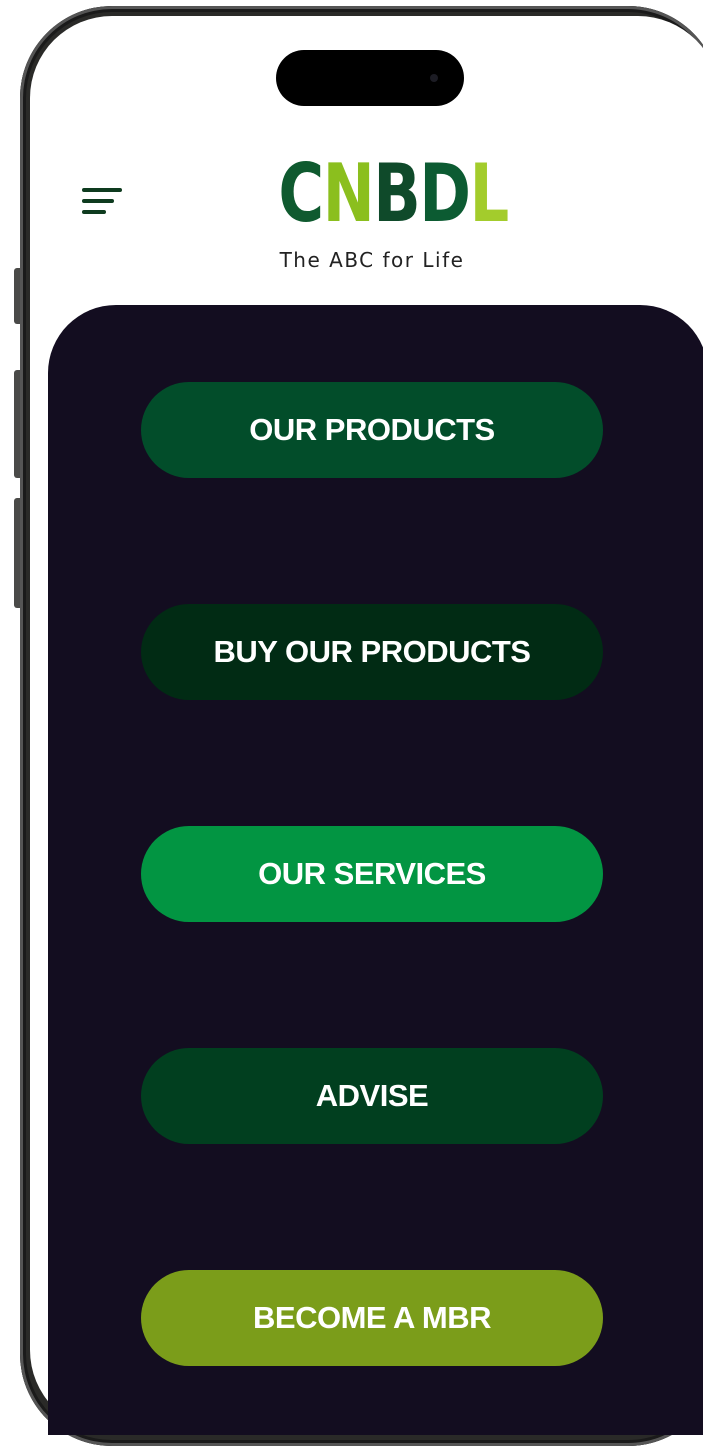  I want to click on camera-lens, so click(434, 78).